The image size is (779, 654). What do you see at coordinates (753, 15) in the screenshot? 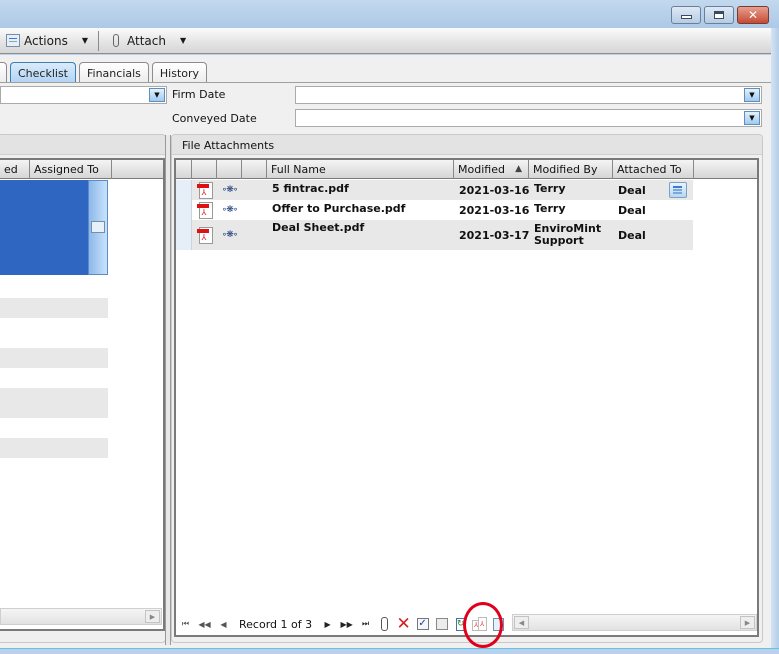
I see `close-button: ✕` at bounding box center [753, 15].